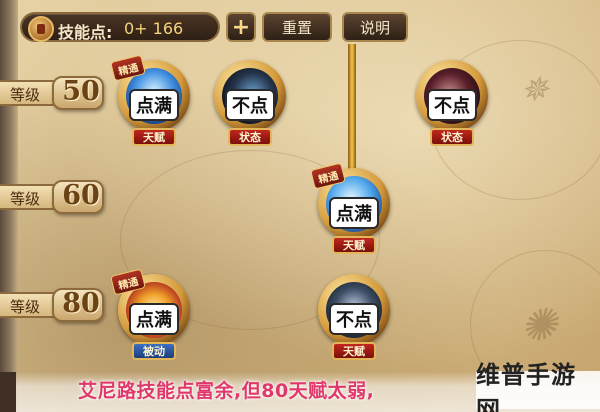 Image resolution: width=600 pixels, height=412 pixels. What do you see at coordinates (81, 303) in the screenshot?
I see `level-number: 80` at bounding box center [81, 303].